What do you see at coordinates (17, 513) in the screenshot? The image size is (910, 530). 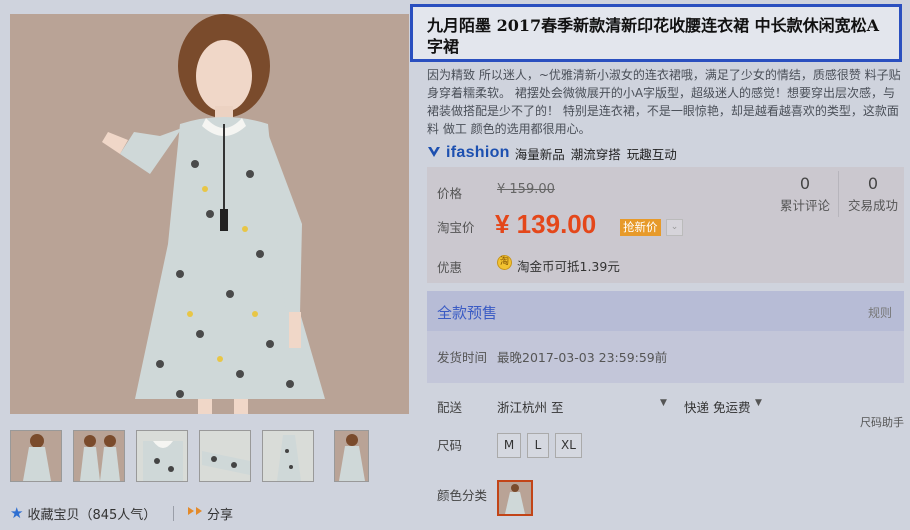 I see `star-icon: ★` at bounding box center [17, 513].